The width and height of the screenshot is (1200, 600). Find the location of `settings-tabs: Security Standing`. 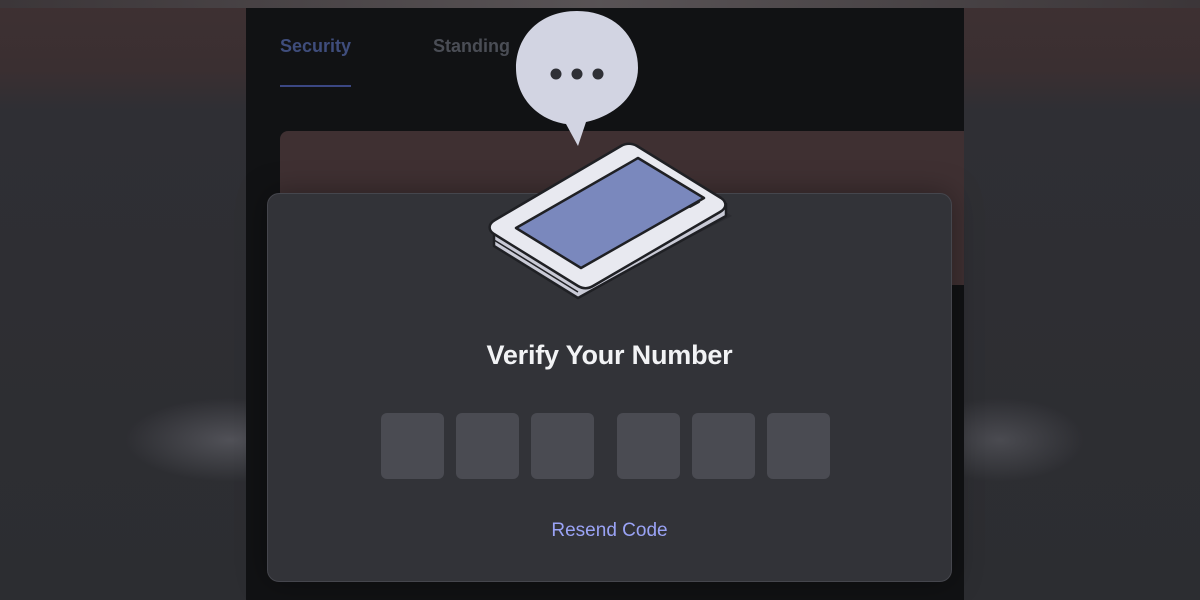

settings-tabs: Security Standing is located at coordinates (395, 61).